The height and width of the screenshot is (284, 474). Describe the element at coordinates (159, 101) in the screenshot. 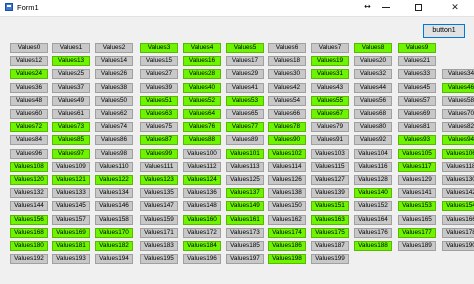

I see `value-label: Values51` at that location.